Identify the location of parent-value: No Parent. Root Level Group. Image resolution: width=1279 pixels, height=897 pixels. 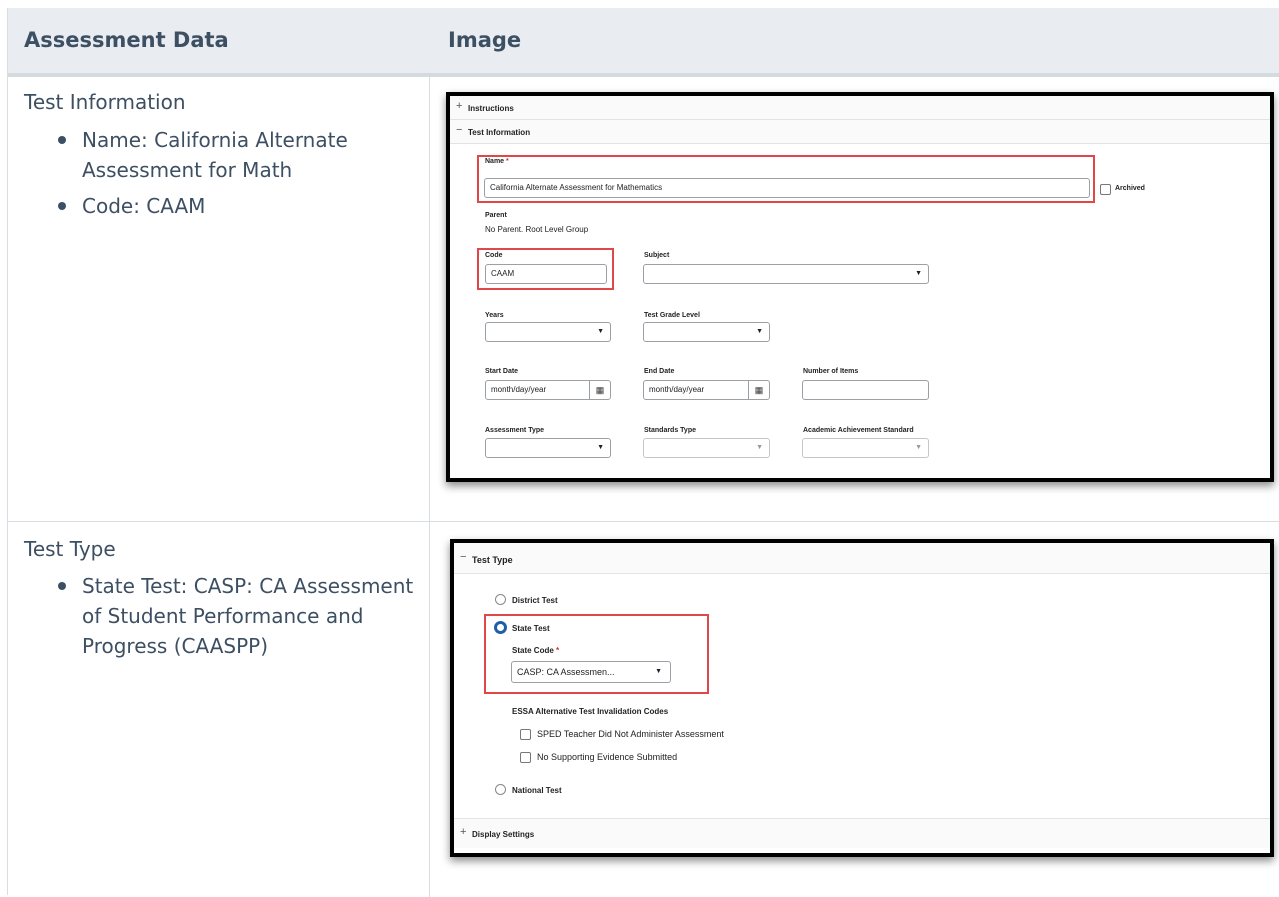
(537, 229).